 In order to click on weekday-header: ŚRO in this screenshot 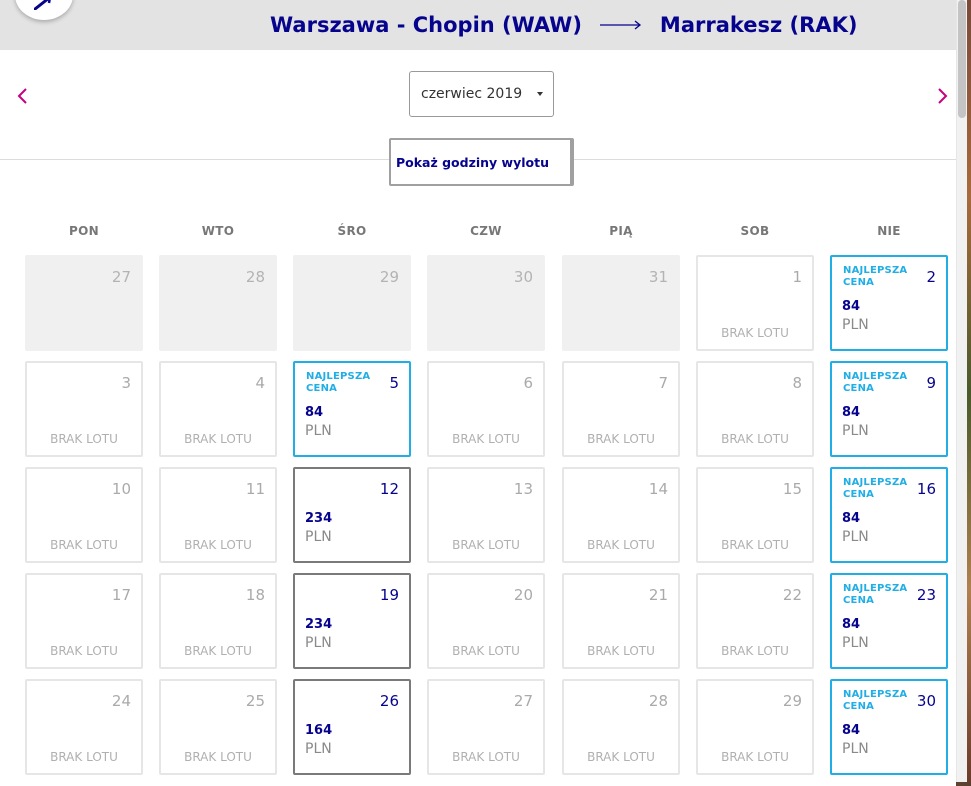, I will do `click(352, 231)`.